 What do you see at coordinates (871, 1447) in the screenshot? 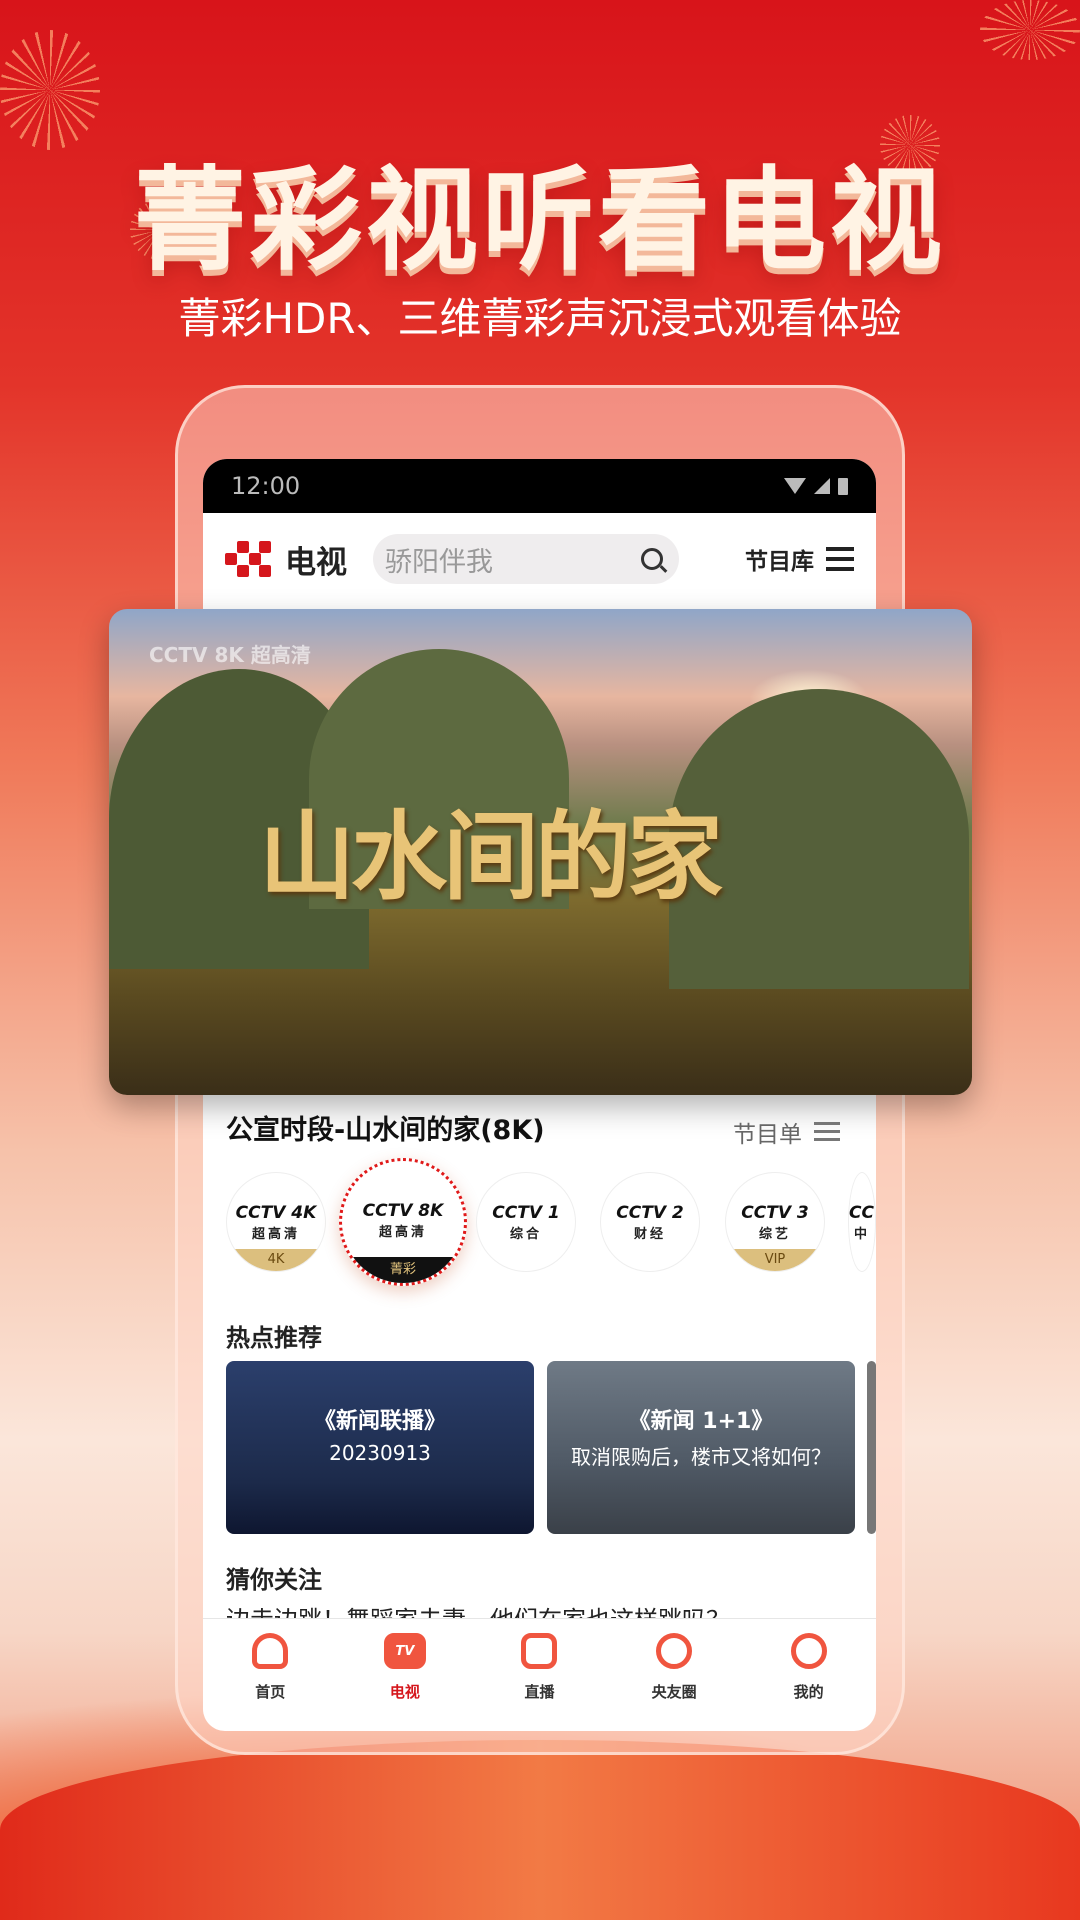
I see `hot-card-partial` at bounding box center [871, 1447].